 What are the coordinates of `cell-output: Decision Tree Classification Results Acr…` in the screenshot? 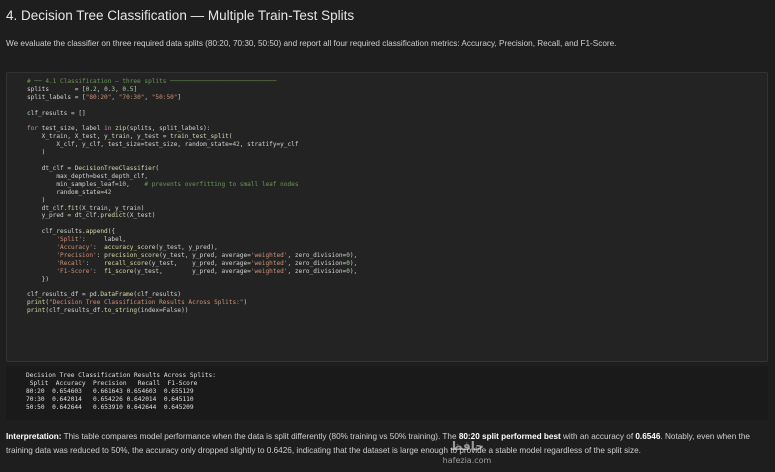 It's located at (387, 393).